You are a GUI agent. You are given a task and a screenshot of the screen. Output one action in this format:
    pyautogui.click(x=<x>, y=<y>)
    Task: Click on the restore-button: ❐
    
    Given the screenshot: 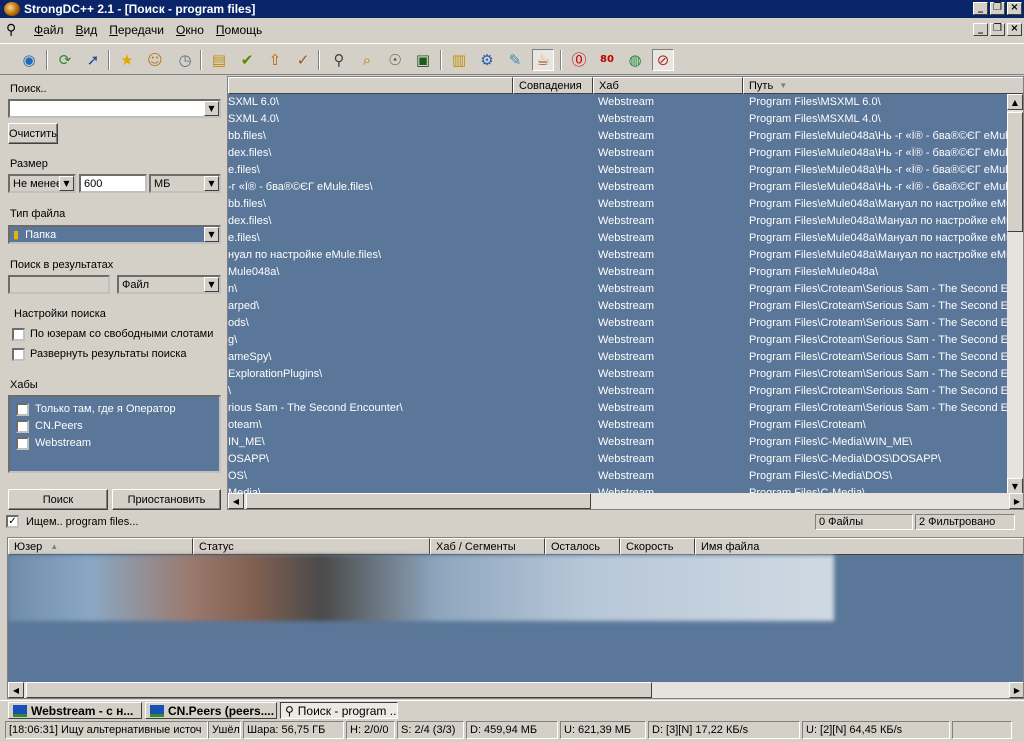 What is the action you would take?
    pyautogui.click(x=997, y=8)
    